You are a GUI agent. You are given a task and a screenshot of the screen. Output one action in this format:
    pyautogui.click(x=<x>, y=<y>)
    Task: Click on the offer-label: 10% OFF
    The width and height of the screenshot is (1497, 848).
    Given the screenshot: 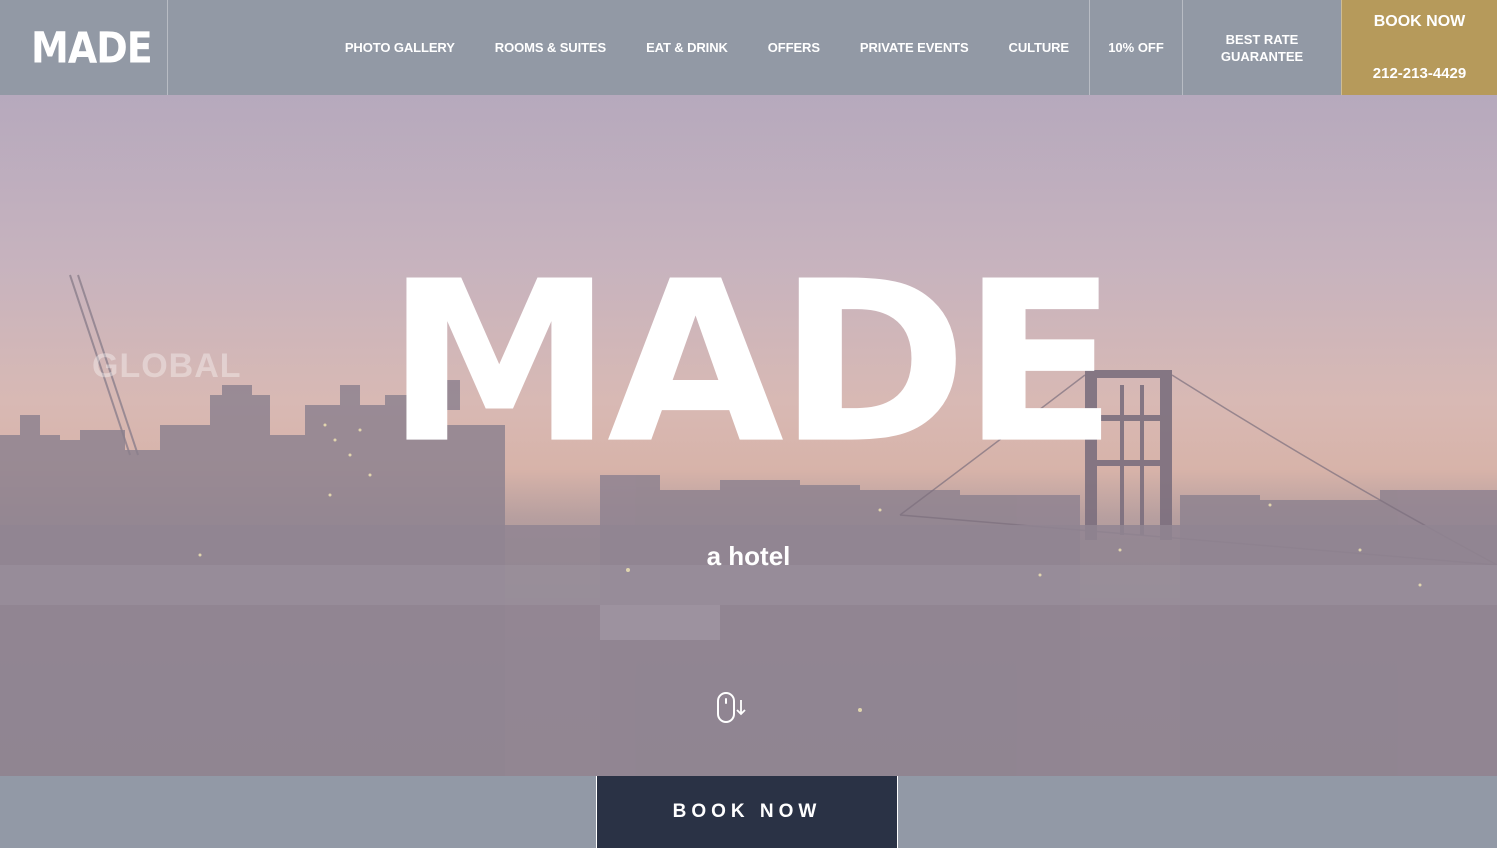 What is the action you would take?
    pyautogui.click(x=1136, y=47)
    